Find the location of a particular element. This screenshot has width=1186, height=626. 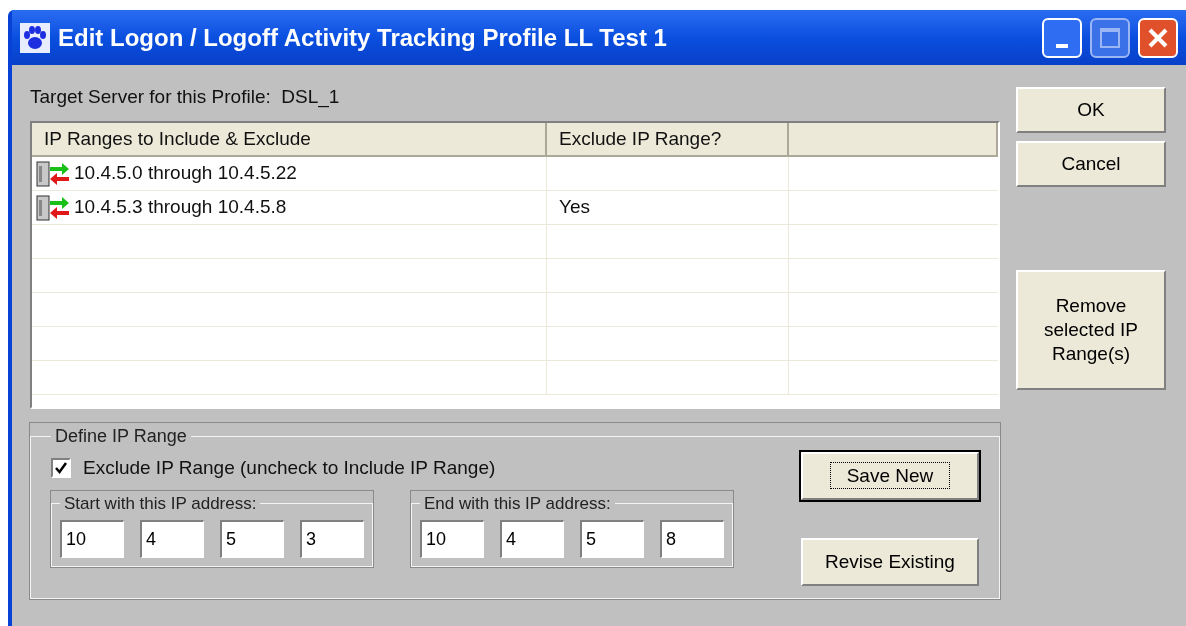

minimize-button is located at coordinates (1062, 37).